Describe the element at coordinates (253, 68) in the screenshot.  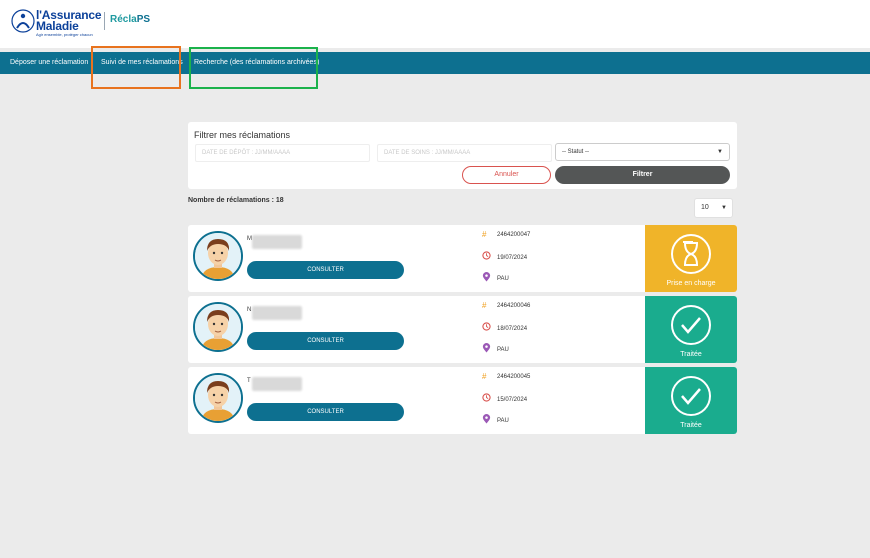
I see `highlight-box-green` at that location.